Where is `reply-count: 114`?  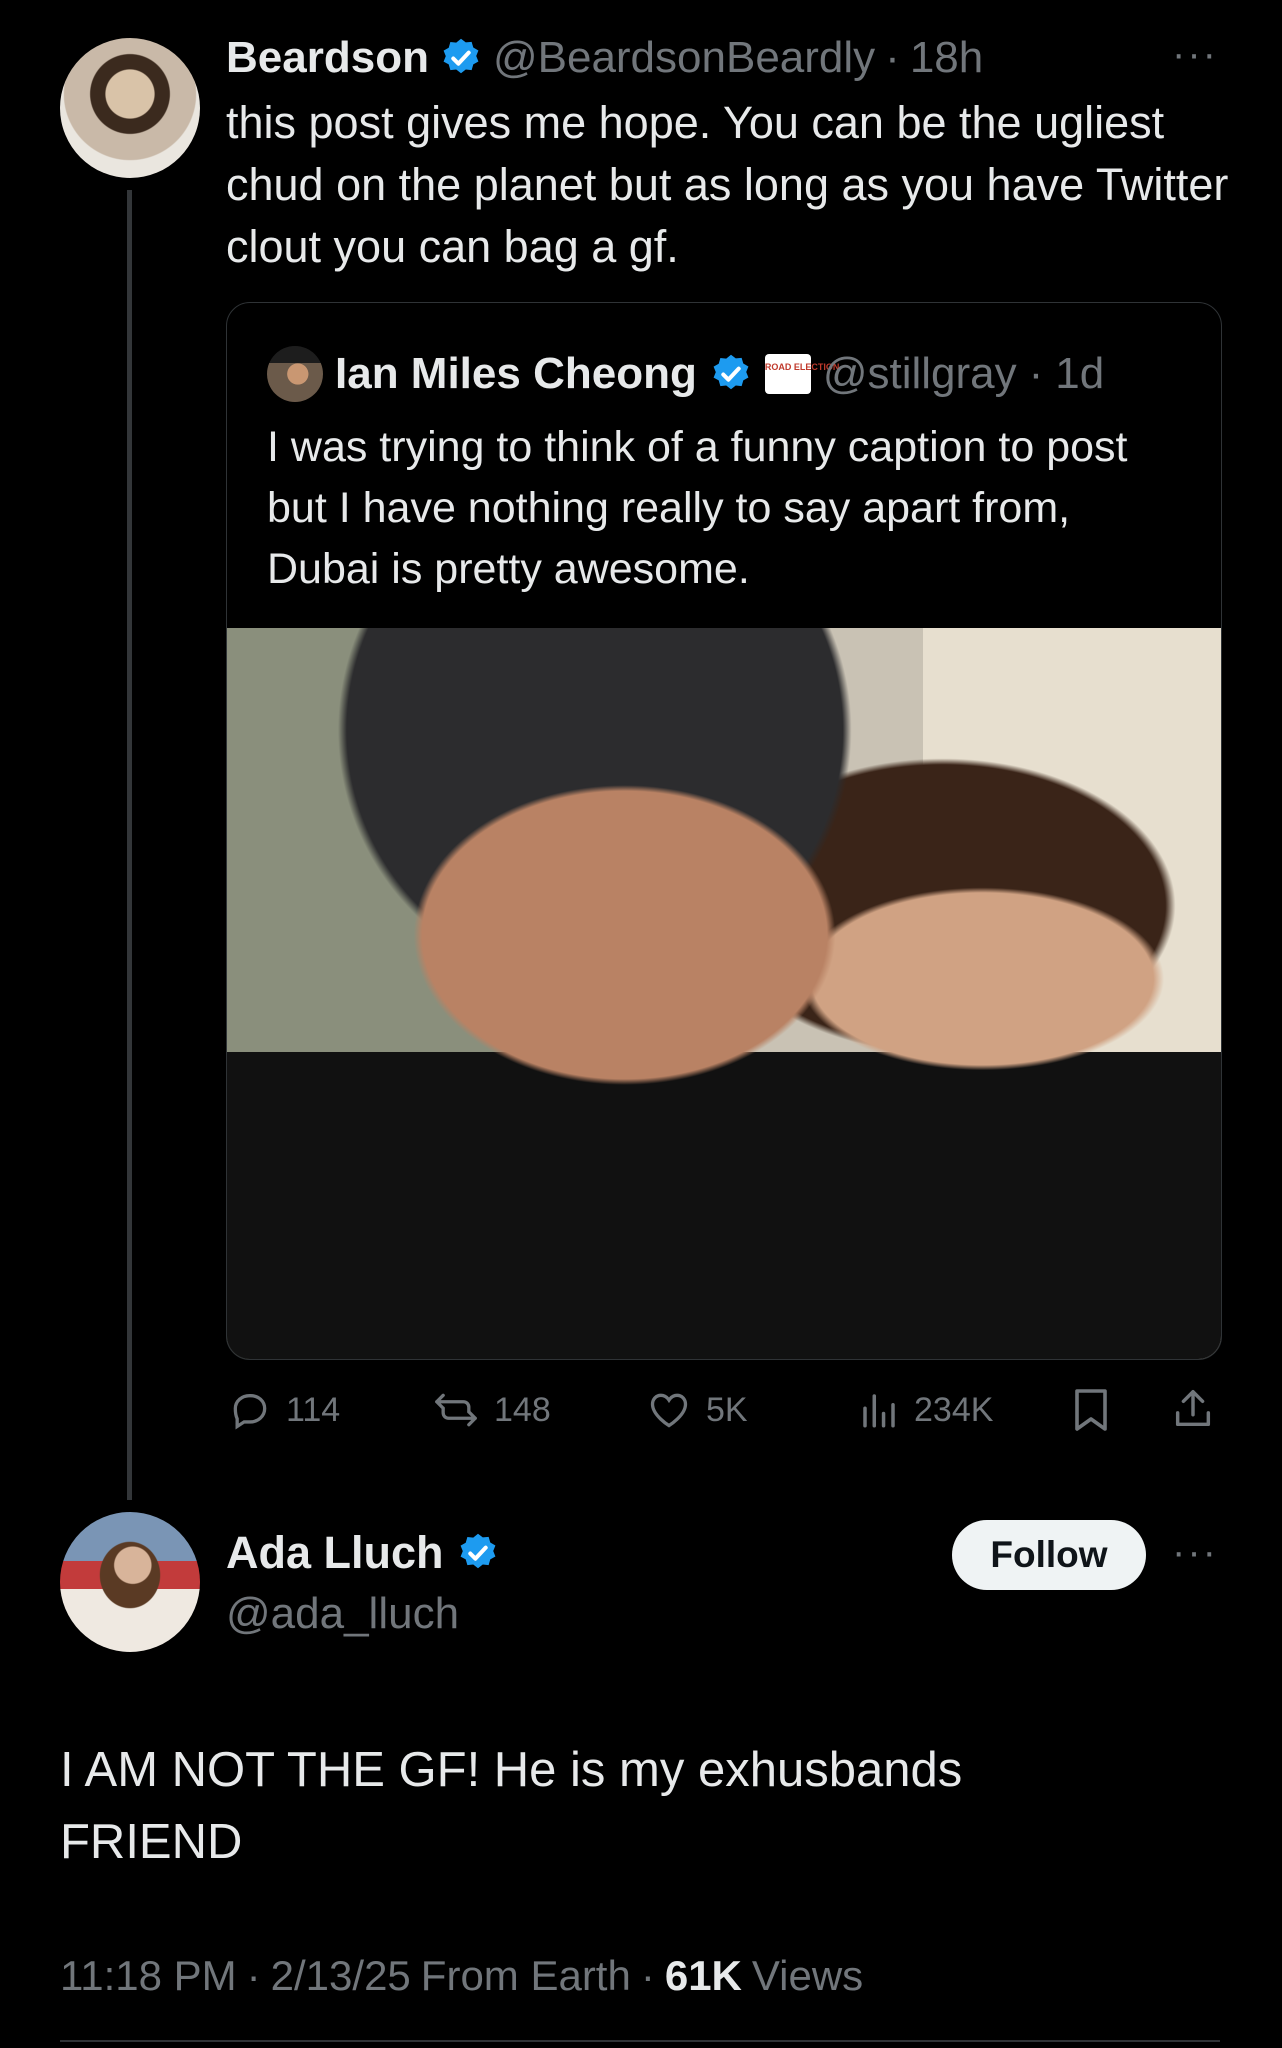
reply-count: 114 is located at coordinates (313, 1409).